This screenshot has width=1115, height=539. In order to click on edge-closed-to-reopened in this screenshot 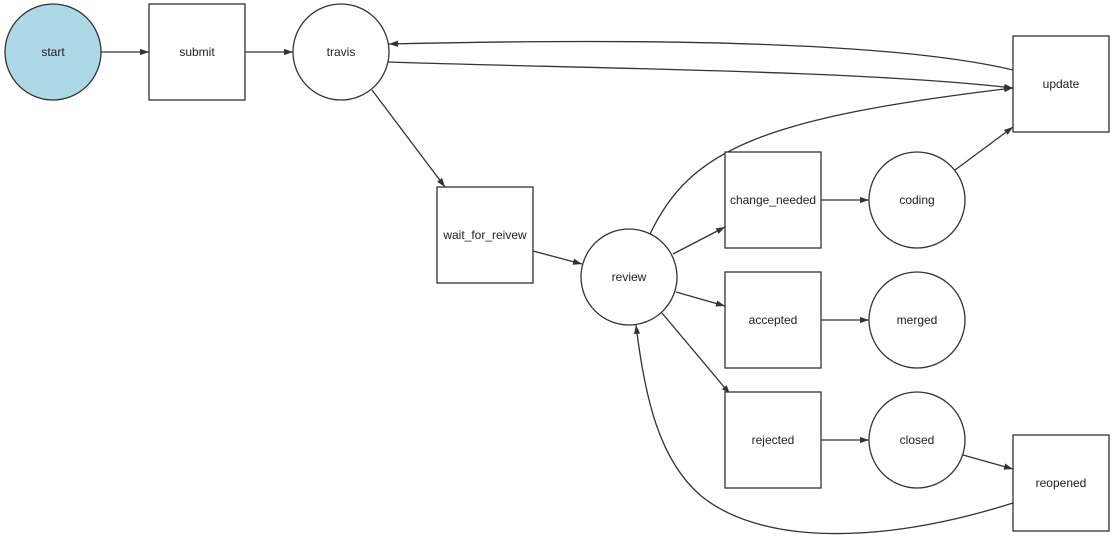, I will do `click(988, 462)`.